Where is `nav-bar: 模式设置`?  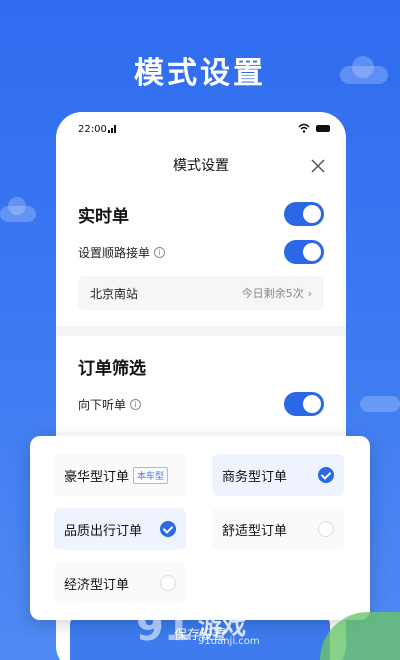
nav-bar: 模式设置 is located at coordinates (201, 166).